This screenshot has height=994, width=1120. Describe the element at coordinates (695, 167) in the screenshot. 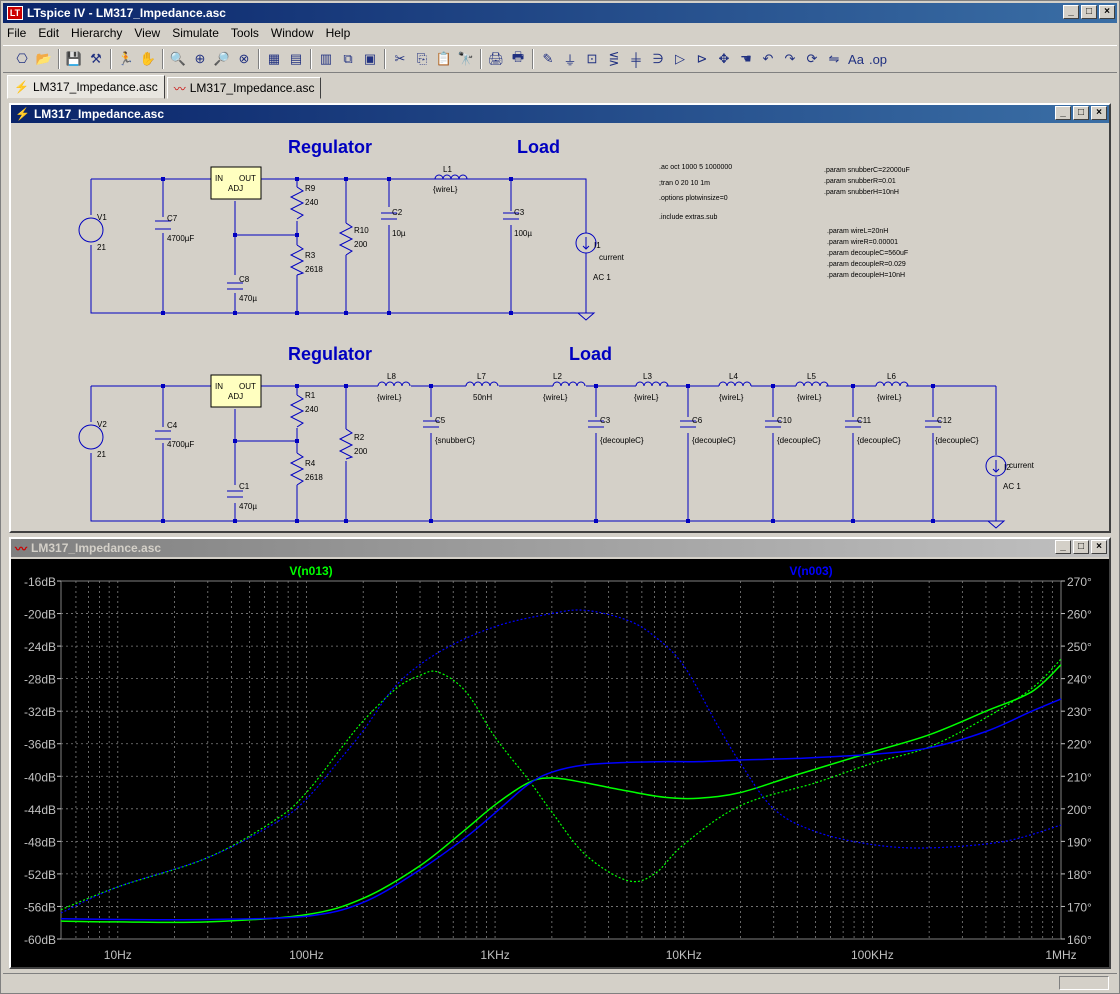

I see `directive-ac: .ac oct 1000 5 1000000` at that location.